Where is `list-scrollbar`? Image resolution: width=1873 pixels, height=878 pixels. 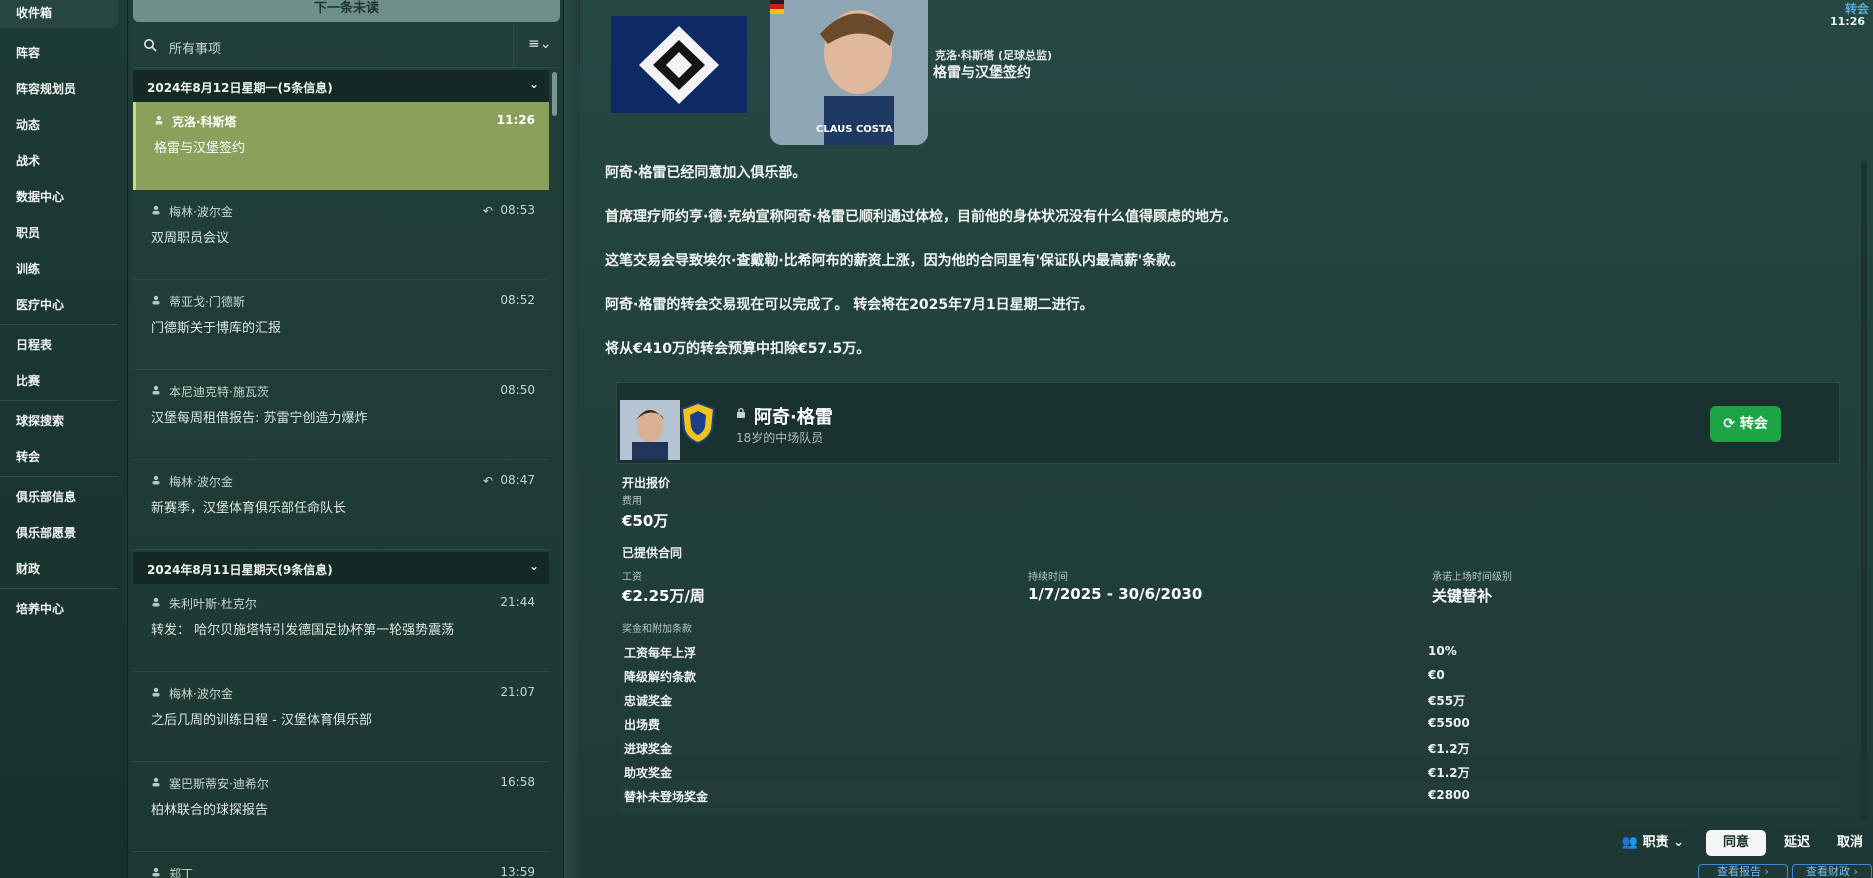
list-scrollbar is located at coordinates (554, 94).